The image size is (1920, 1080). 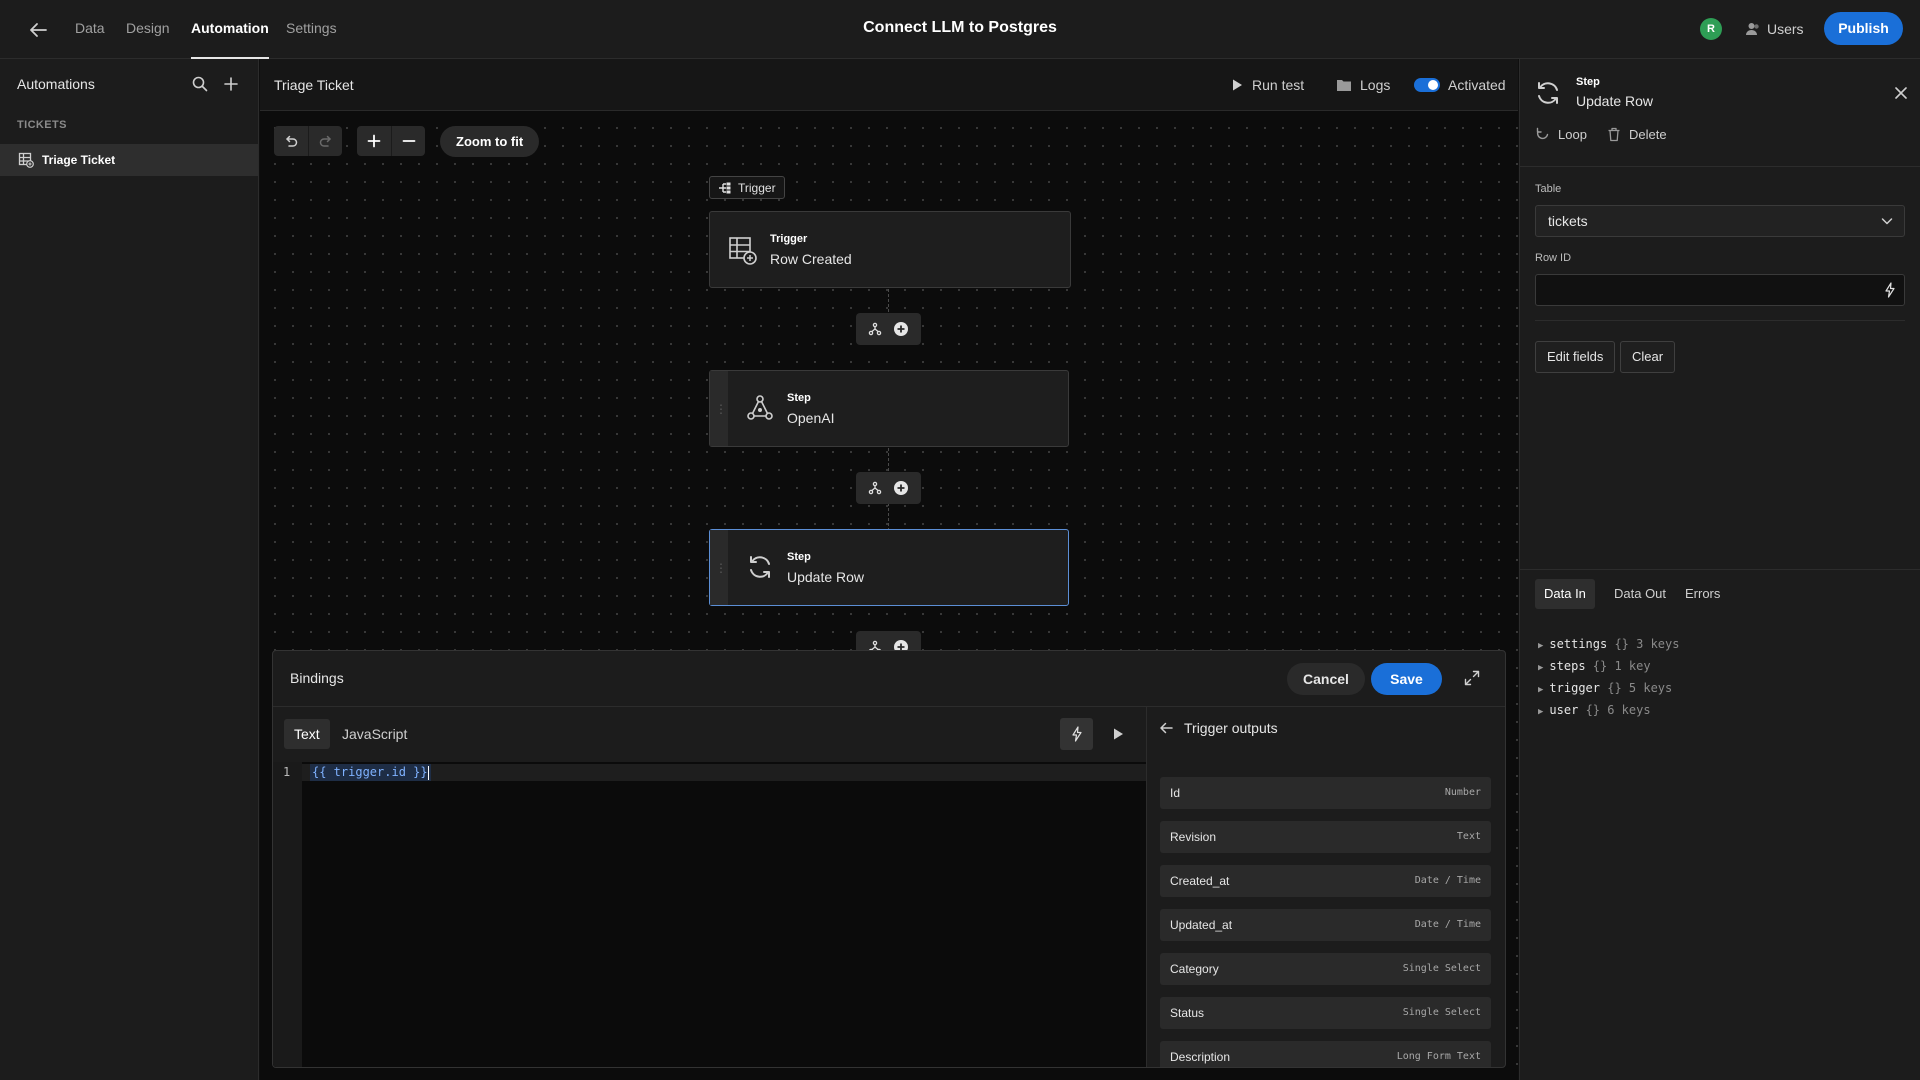 I want to click on line-number: 1, so click(x=287, y=772).